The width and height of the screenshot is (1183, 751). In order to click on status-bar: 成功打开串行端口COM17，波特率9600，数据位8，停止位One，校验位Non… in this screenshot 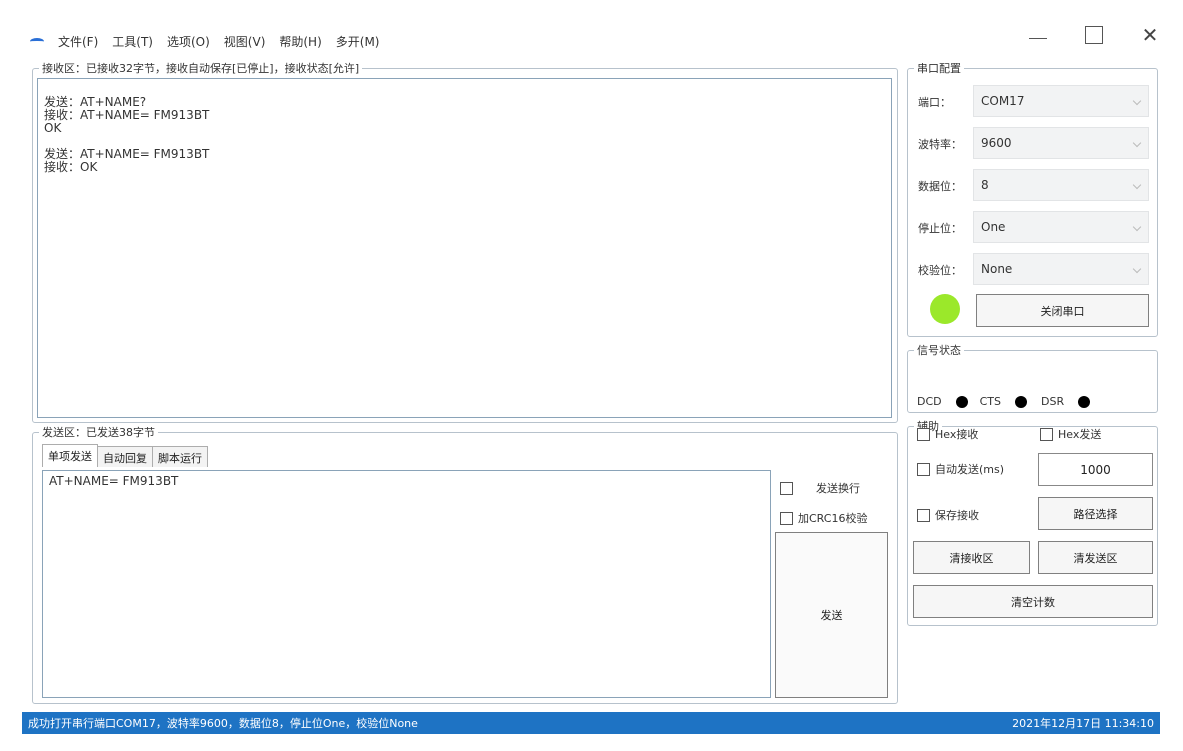, I will do `click(591, 723)`.